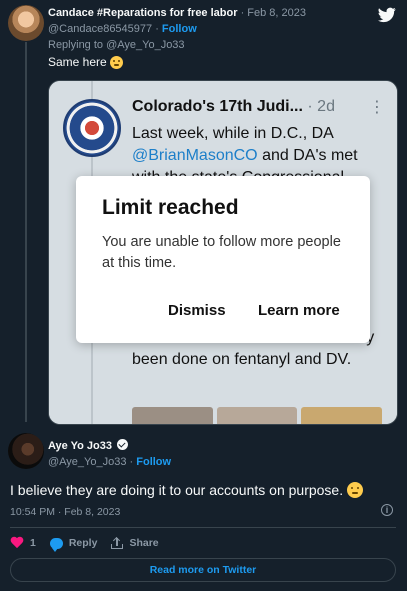 The height and width of the screenshot is (591, 407). I want to click on screenshot-account-row: Colorado's 17th Judi... · 2d, so click(233, 107).